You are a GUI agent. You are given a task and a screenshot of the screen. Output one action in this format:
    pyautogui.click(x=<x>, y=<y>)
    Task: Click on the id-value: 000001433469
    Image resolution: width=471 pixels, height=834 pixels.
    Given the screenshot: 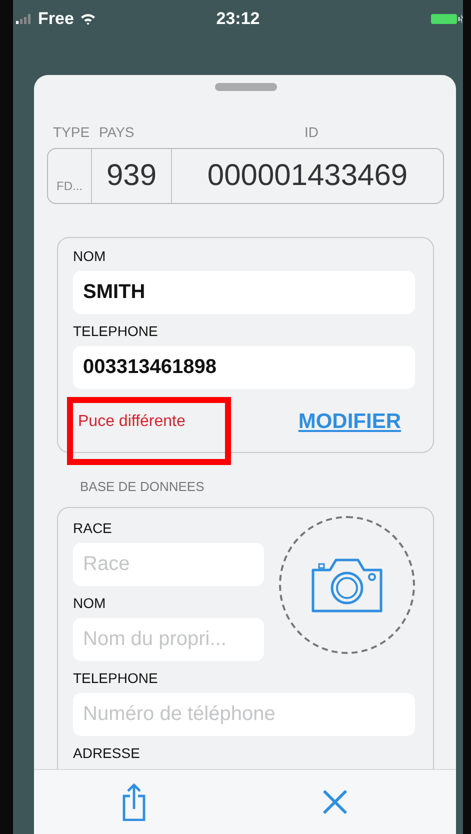 What is the action you would take?
    pyautogui.click(x=307, y=176)
    